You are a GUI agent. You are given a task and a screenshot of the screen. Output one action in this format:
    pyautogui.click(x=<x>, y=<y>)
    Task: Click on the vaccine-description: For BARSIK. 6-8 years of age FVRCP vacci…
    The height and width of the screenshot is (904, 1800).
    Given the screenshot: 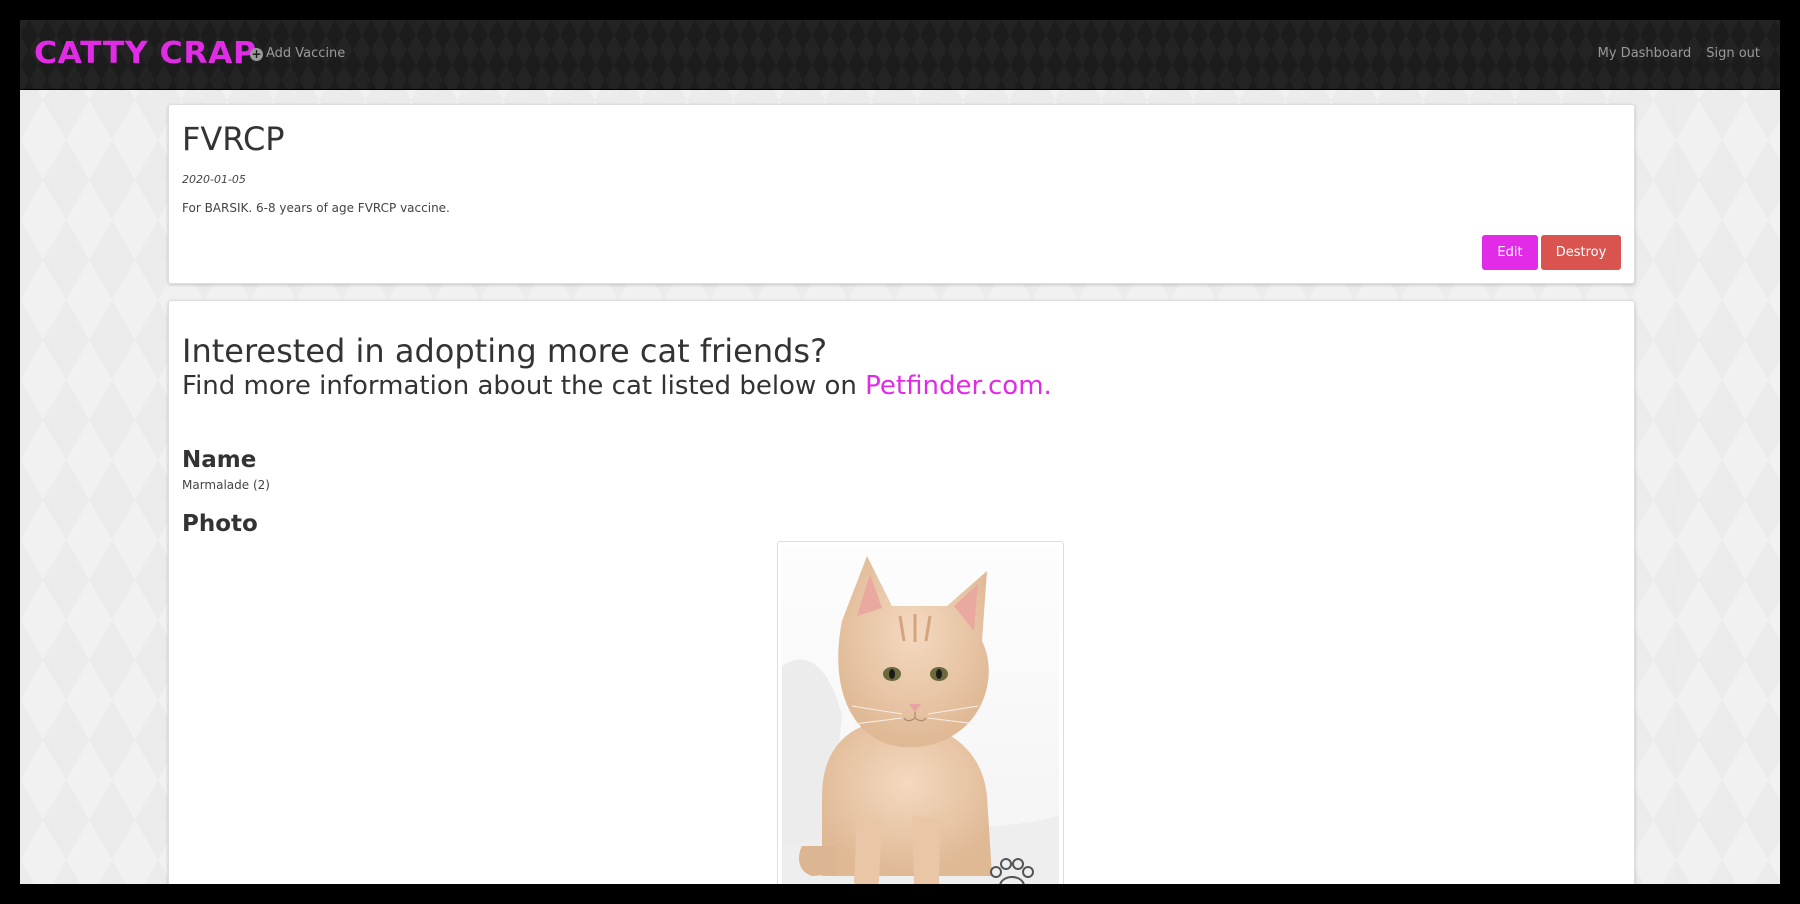 What is the action you would take?
    pyautogui.click(x=316, y=208)
    